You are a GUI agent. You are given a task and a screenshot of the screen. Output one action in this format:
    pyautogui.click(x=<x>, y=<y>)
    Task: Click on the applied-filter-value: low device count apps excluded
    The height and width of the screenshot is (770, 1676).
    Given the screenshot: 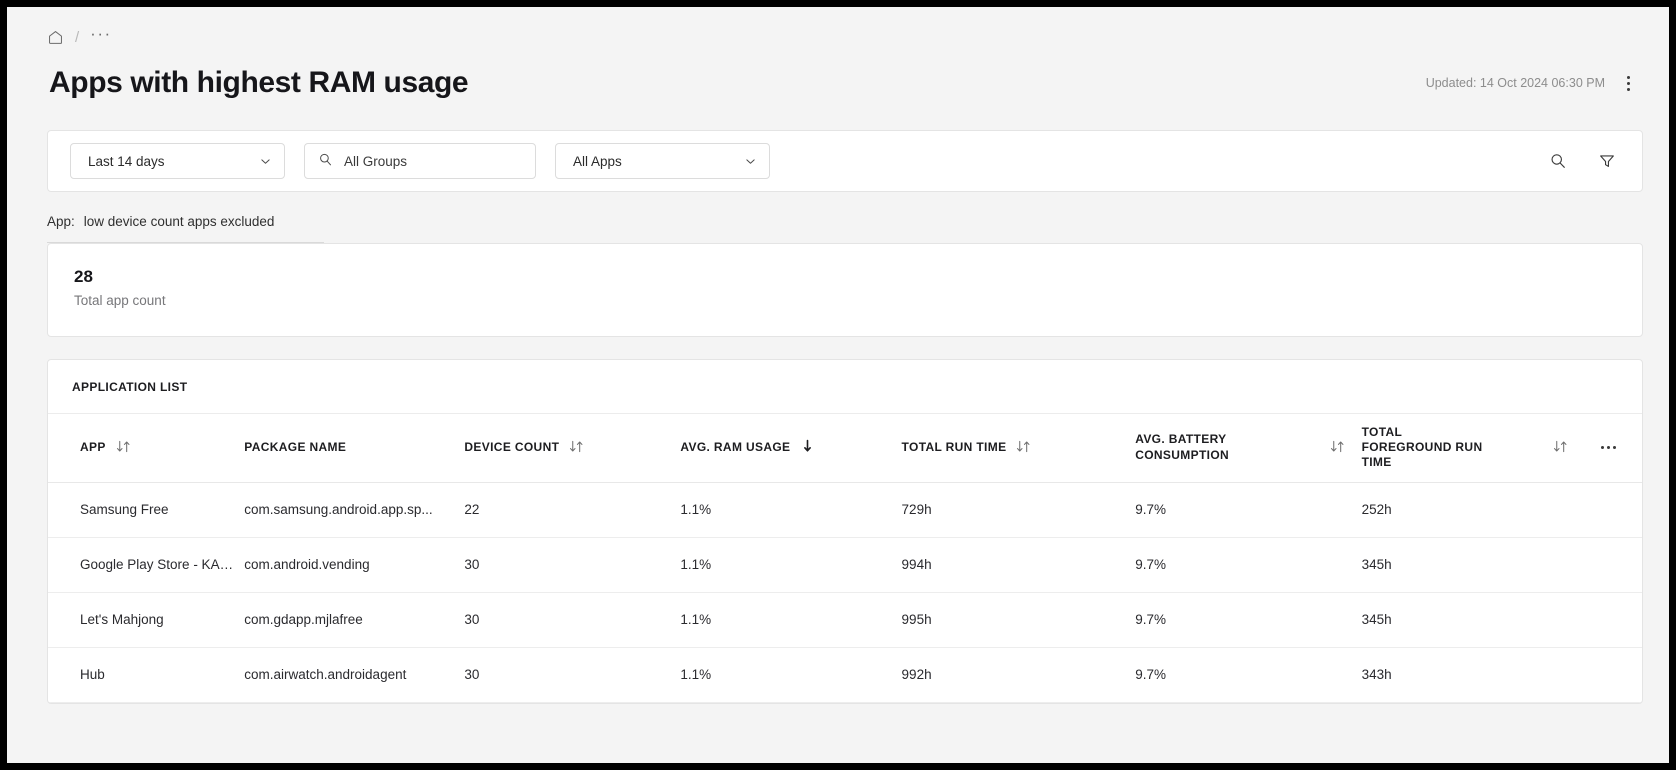 What is the action you would take?
    pyautogui.click(x=179, y=221)
    